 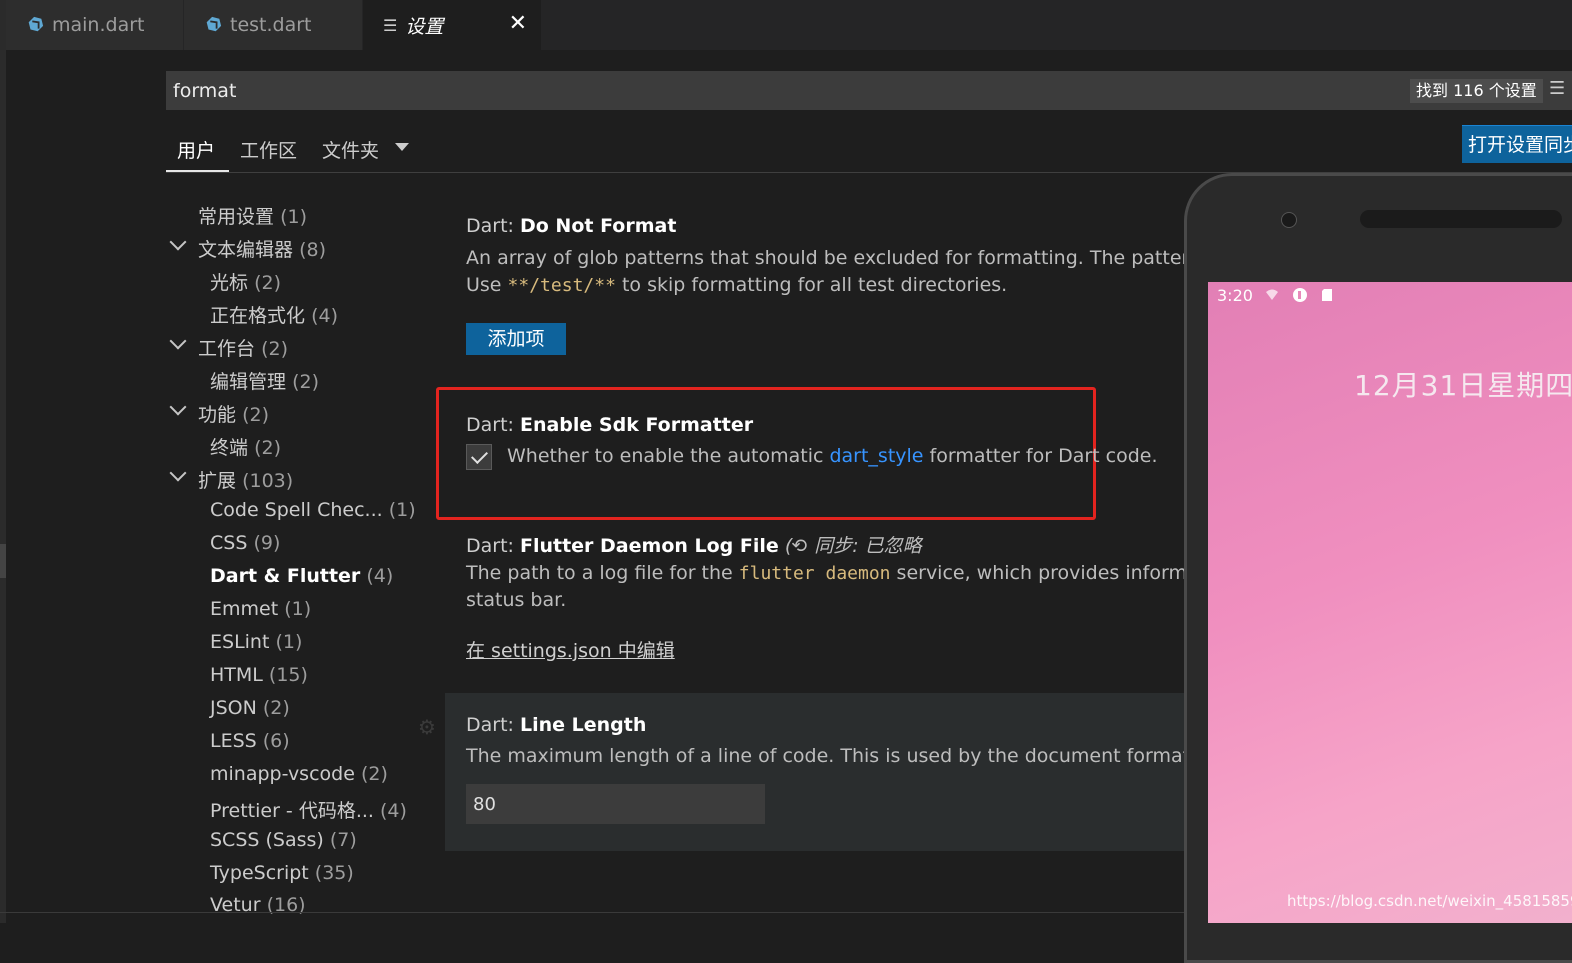 I want to click on scope-tab-folder: 文件夹, so click(x=350, y=149).